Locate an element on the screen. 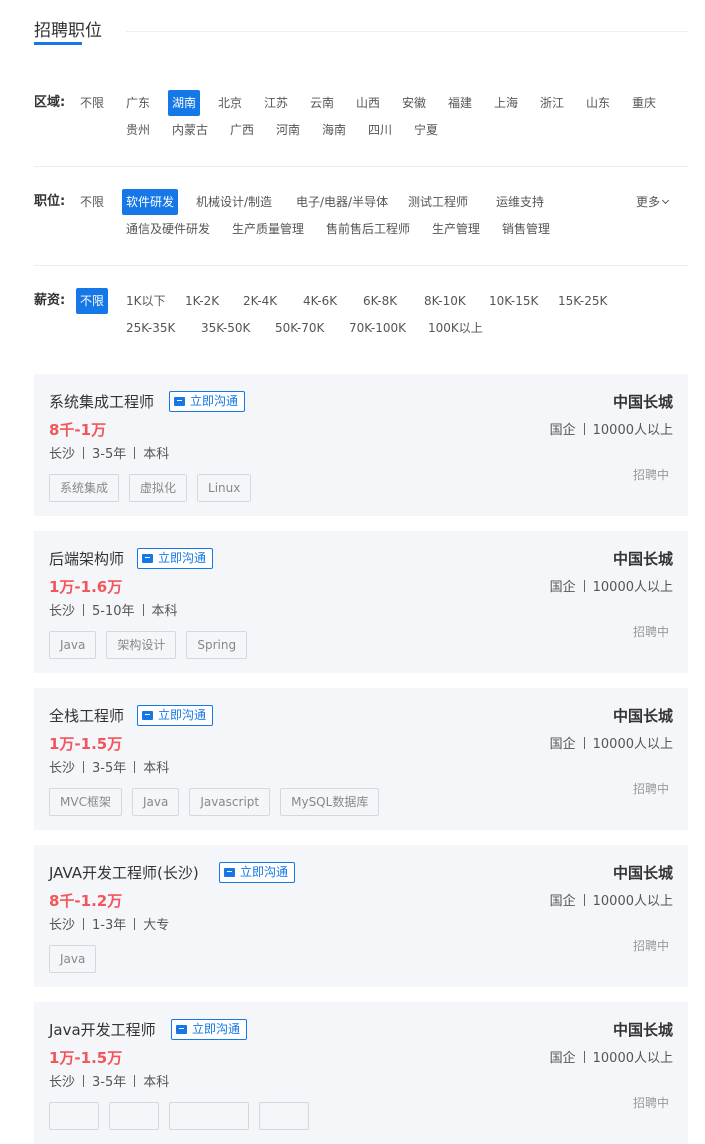  job-requirements: 长沙 3-5年 本科 is located at coordinates (109, 1080).